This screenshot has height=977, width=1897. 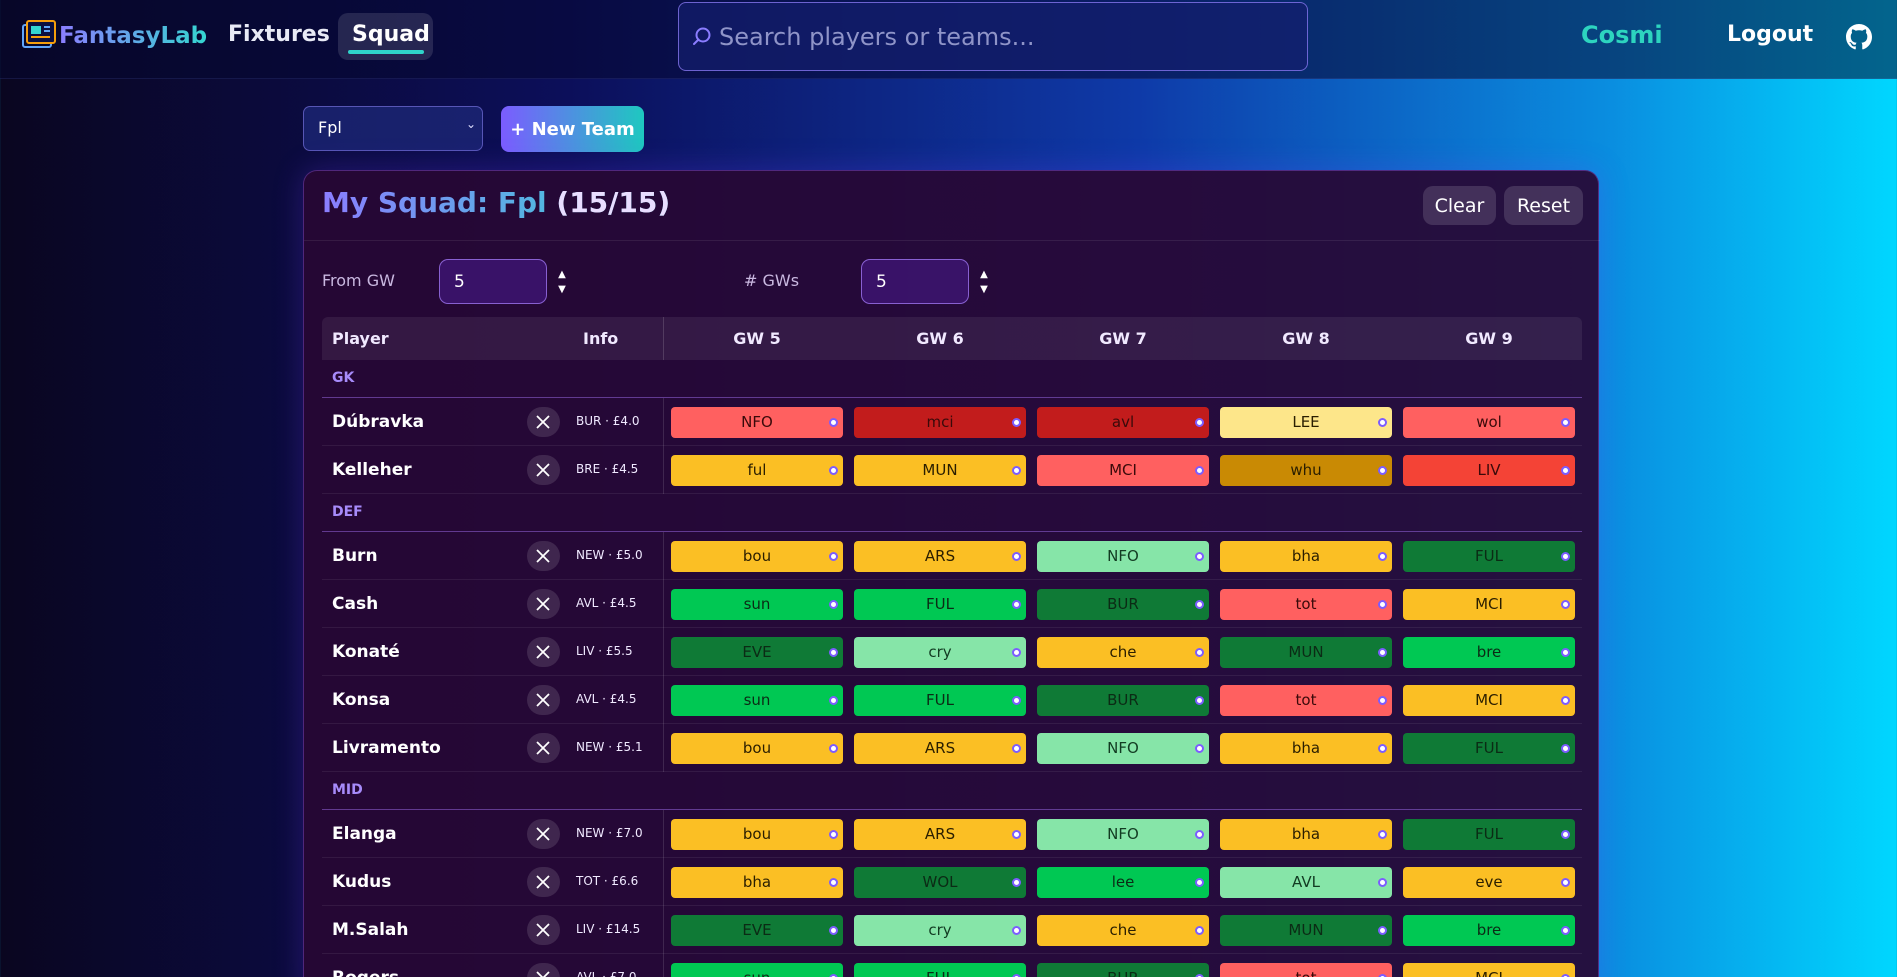 What do you see at coordinates (1459, 205) in the screenshot?
I see `clear-button: Clear` at bounding box center [1459, 205].